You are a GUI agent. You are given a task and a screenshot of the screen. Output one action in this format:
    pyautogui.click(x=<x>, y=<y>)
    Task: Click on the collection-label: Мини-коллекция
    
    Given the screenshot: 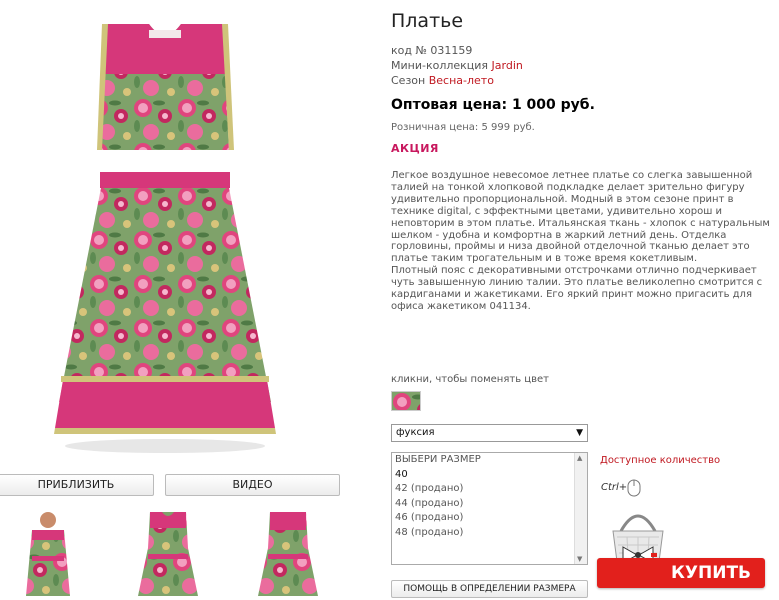 What is the action you would take?
    pyautogui.click(x=441, y=65)
    